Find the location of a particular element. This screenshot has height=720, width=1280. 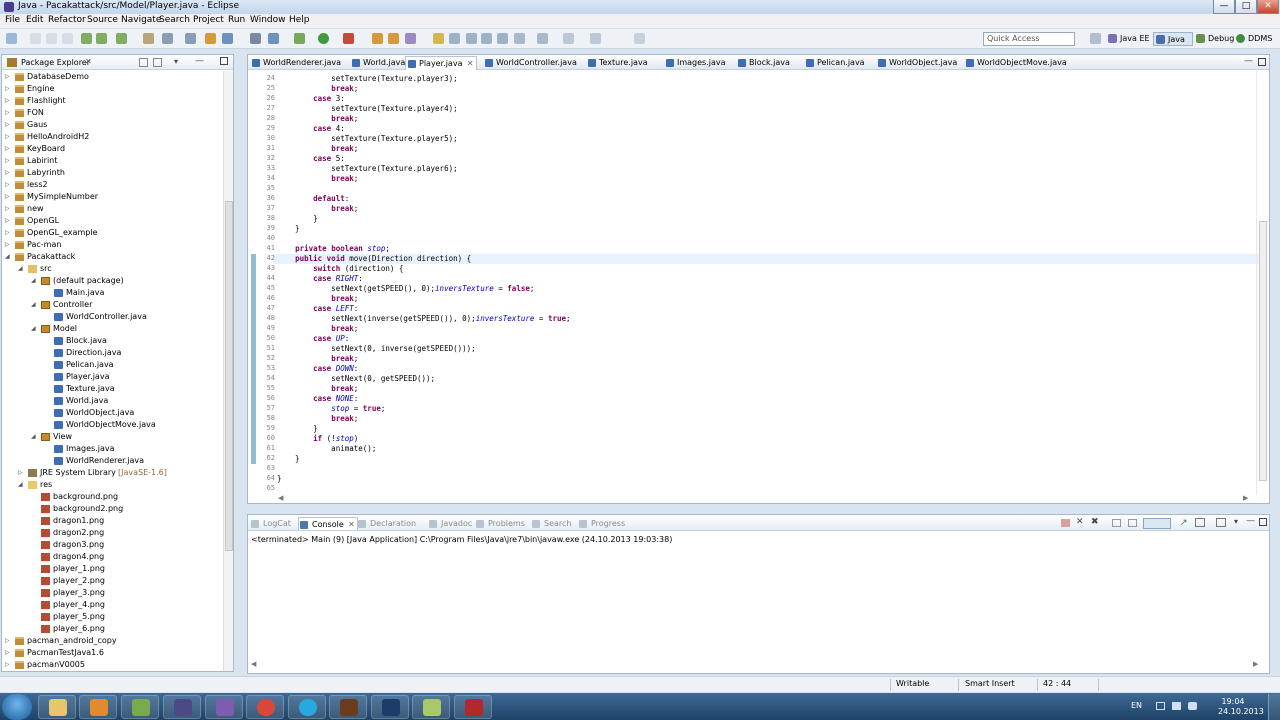

code-line: private boolean stop; is located at coordinates (333, 249).